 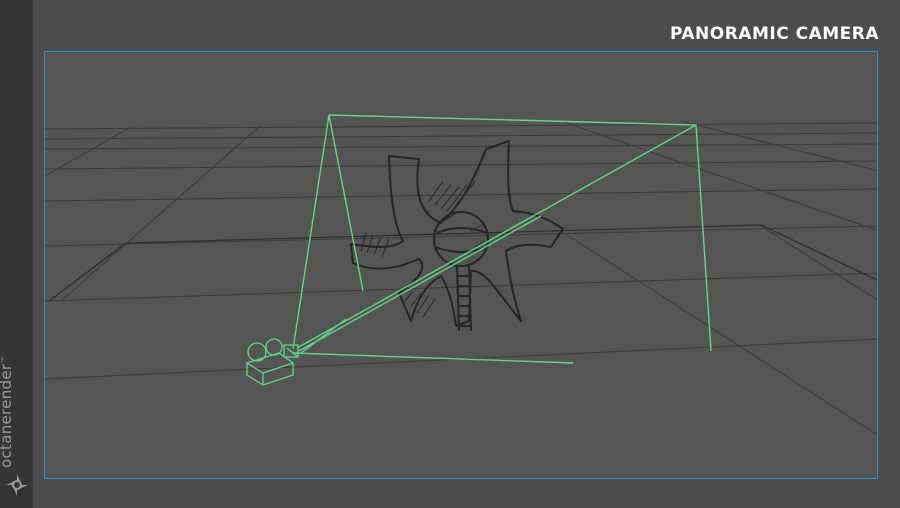 What do you see at coordinates (15, 423) in the screenshot?
I see `brand-area: octanerender™` at bounding box center [15, 423].